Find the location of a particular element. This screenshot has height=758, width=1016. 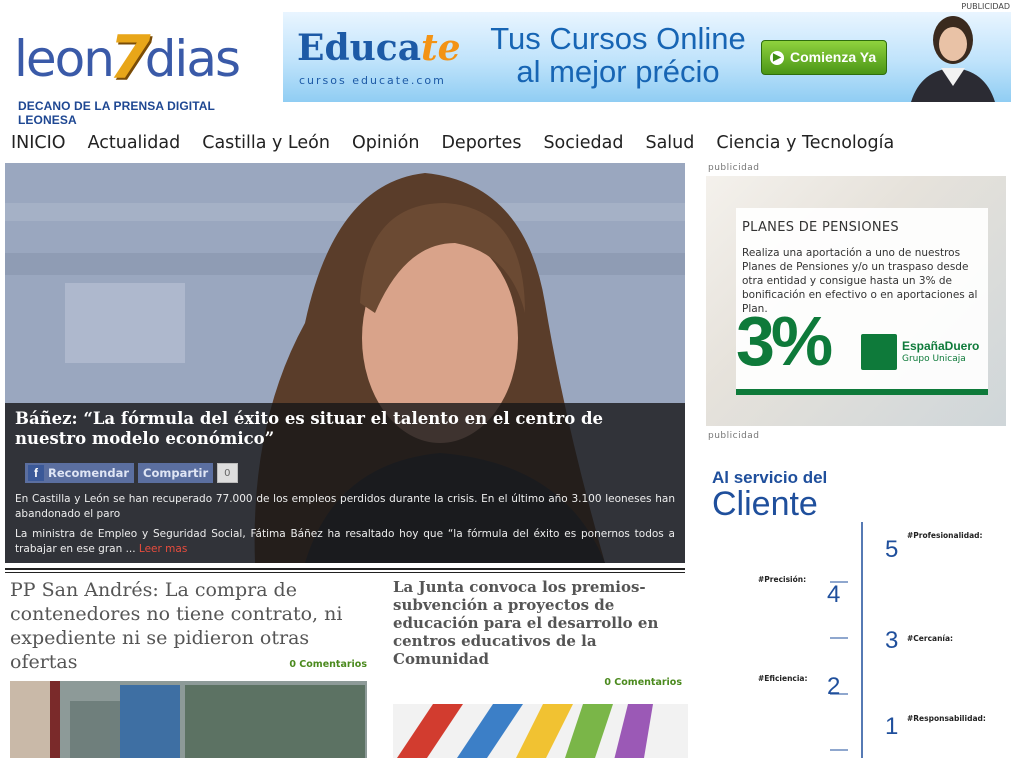

step-number: 1 is located at coordinates (892, 726).